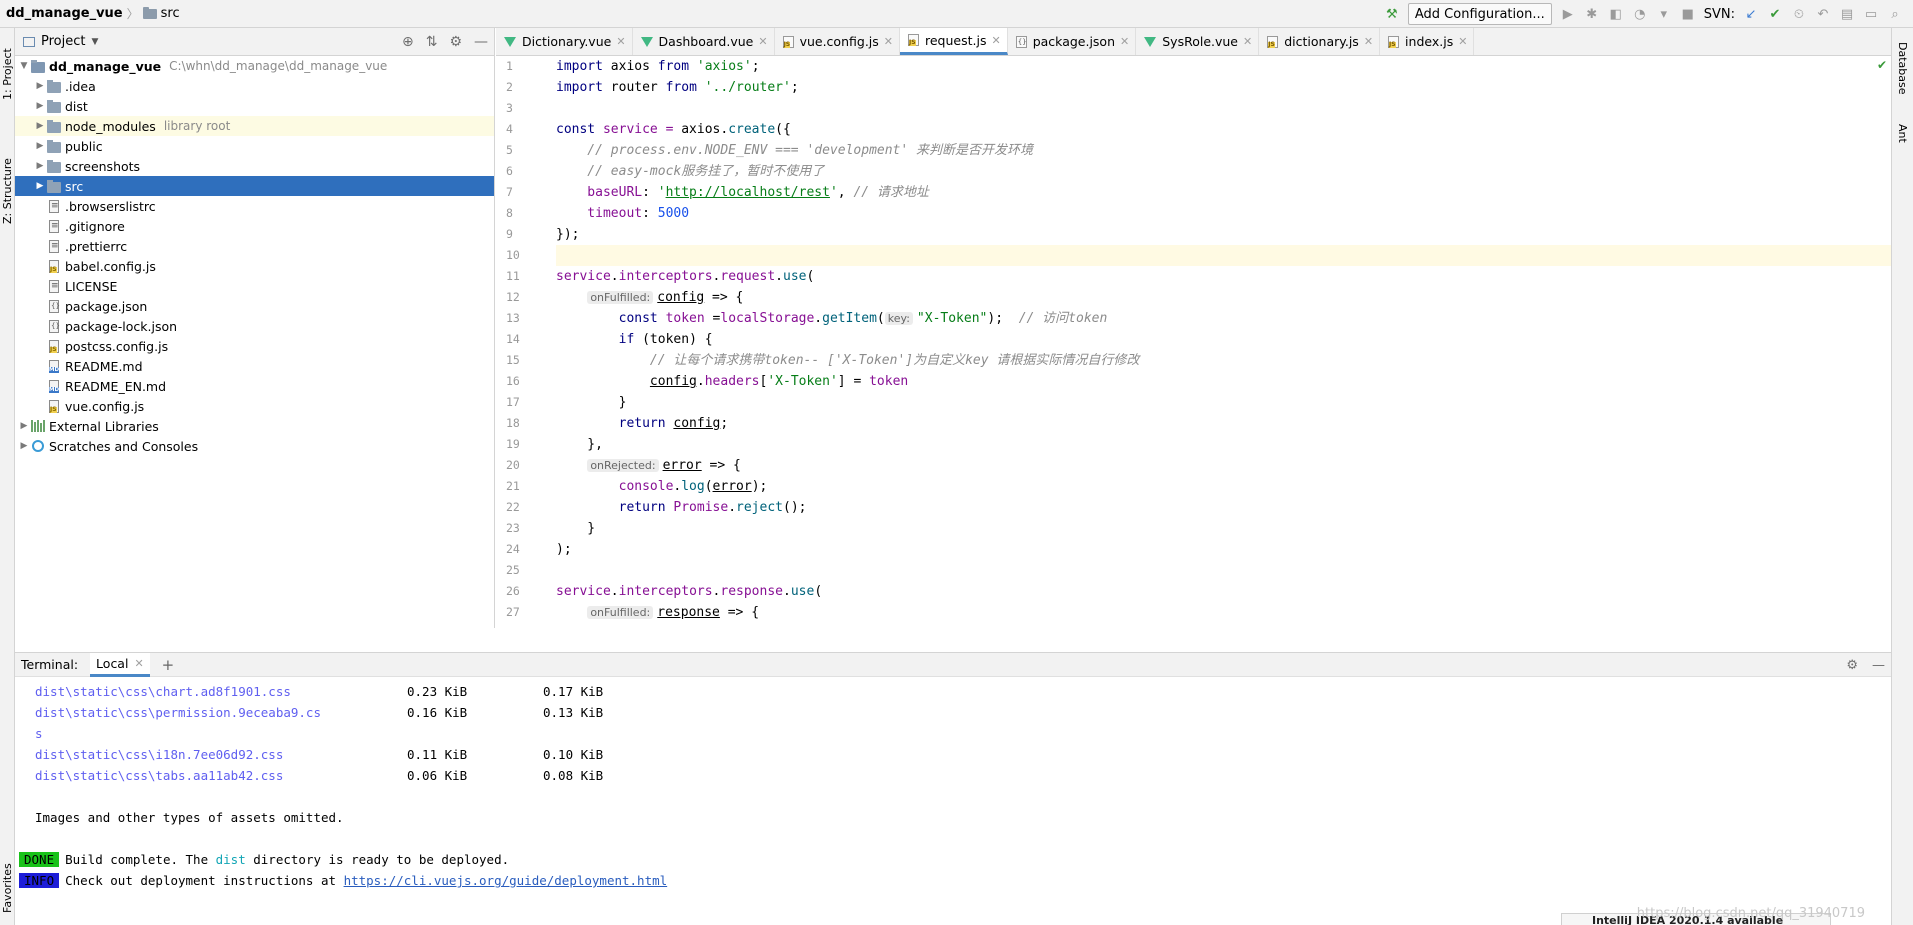 This screenshot has height=925, width=1913. Describe the element at coordinates (254, 246) in the screenshot. I see `tree-item: .prettierrc` at that location.